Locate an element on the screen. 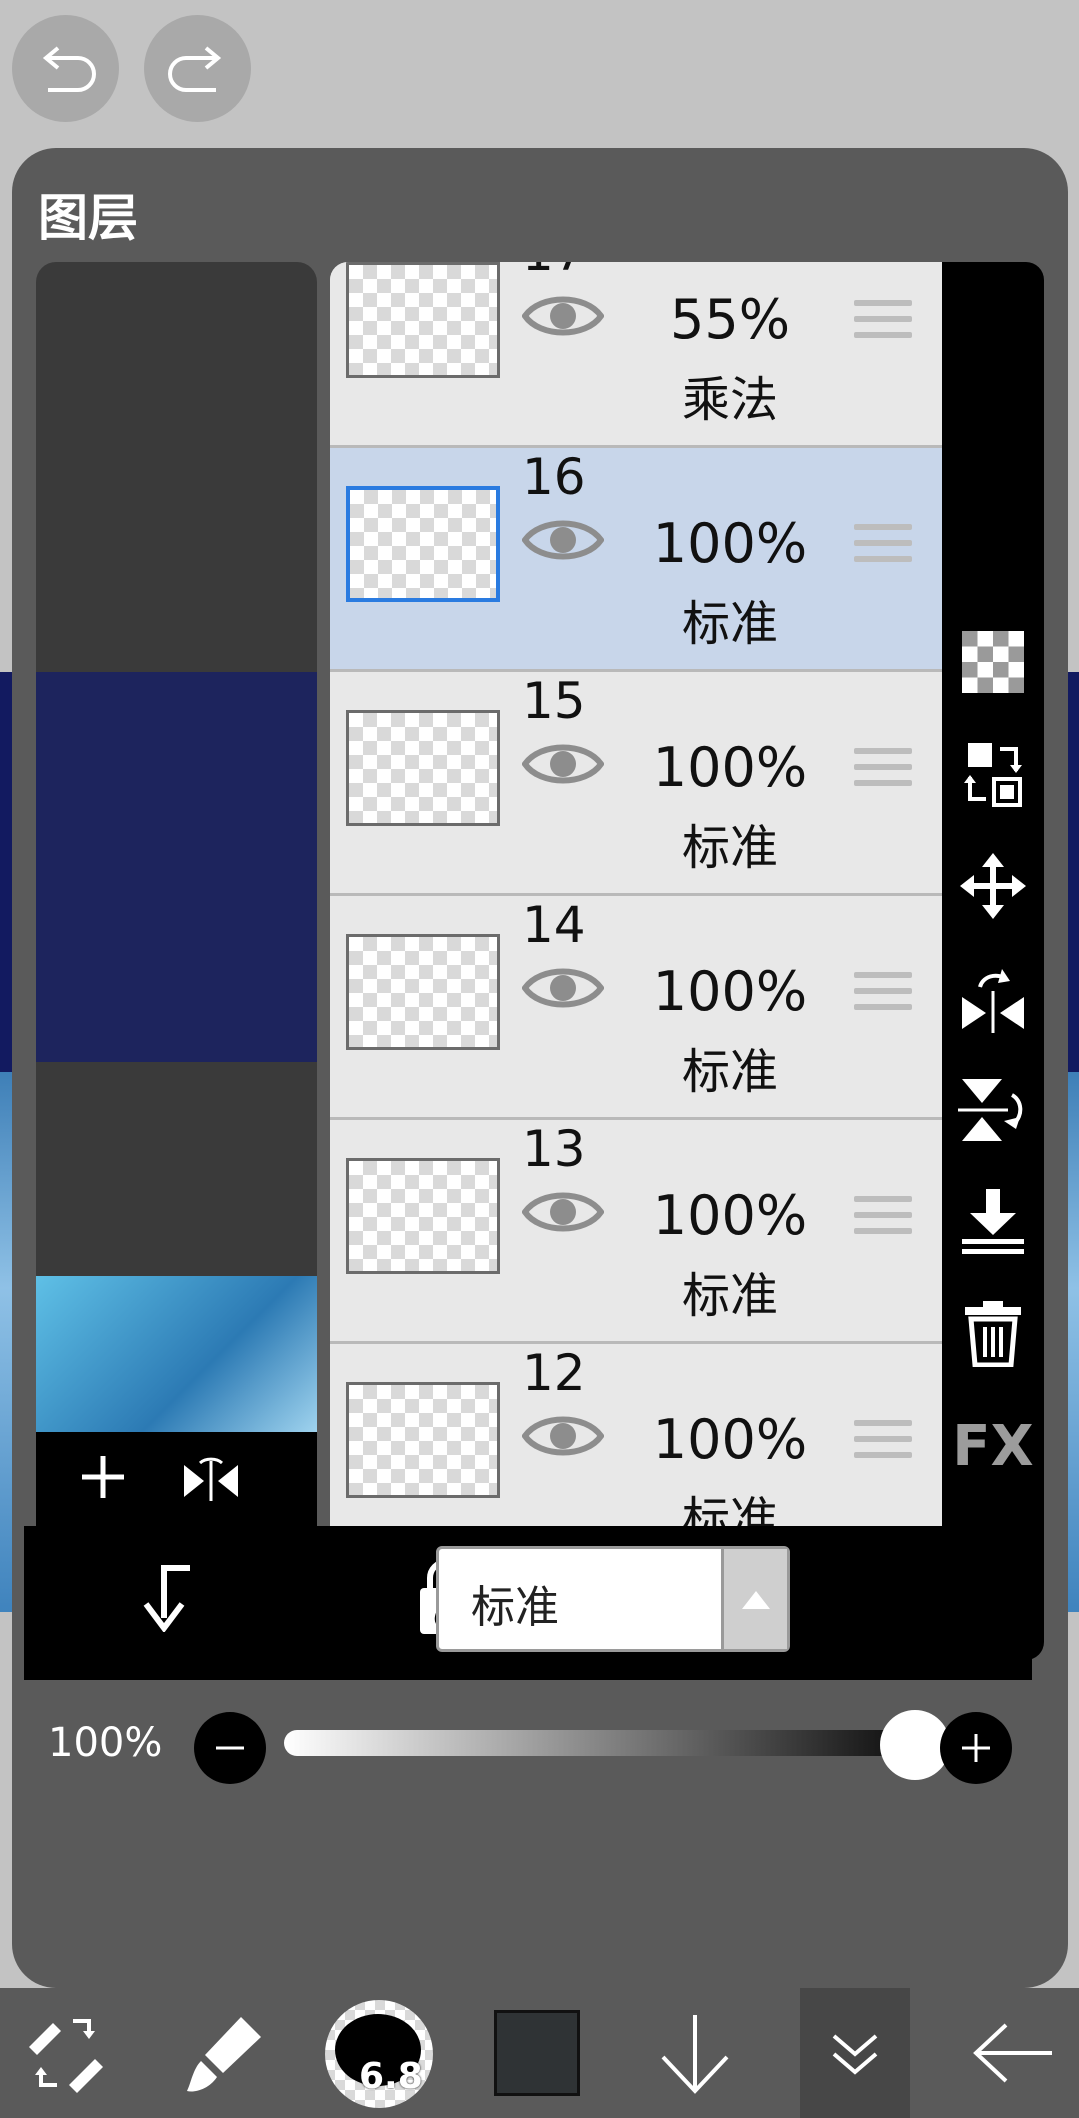  move-icon is located at coordinates (993, 886).